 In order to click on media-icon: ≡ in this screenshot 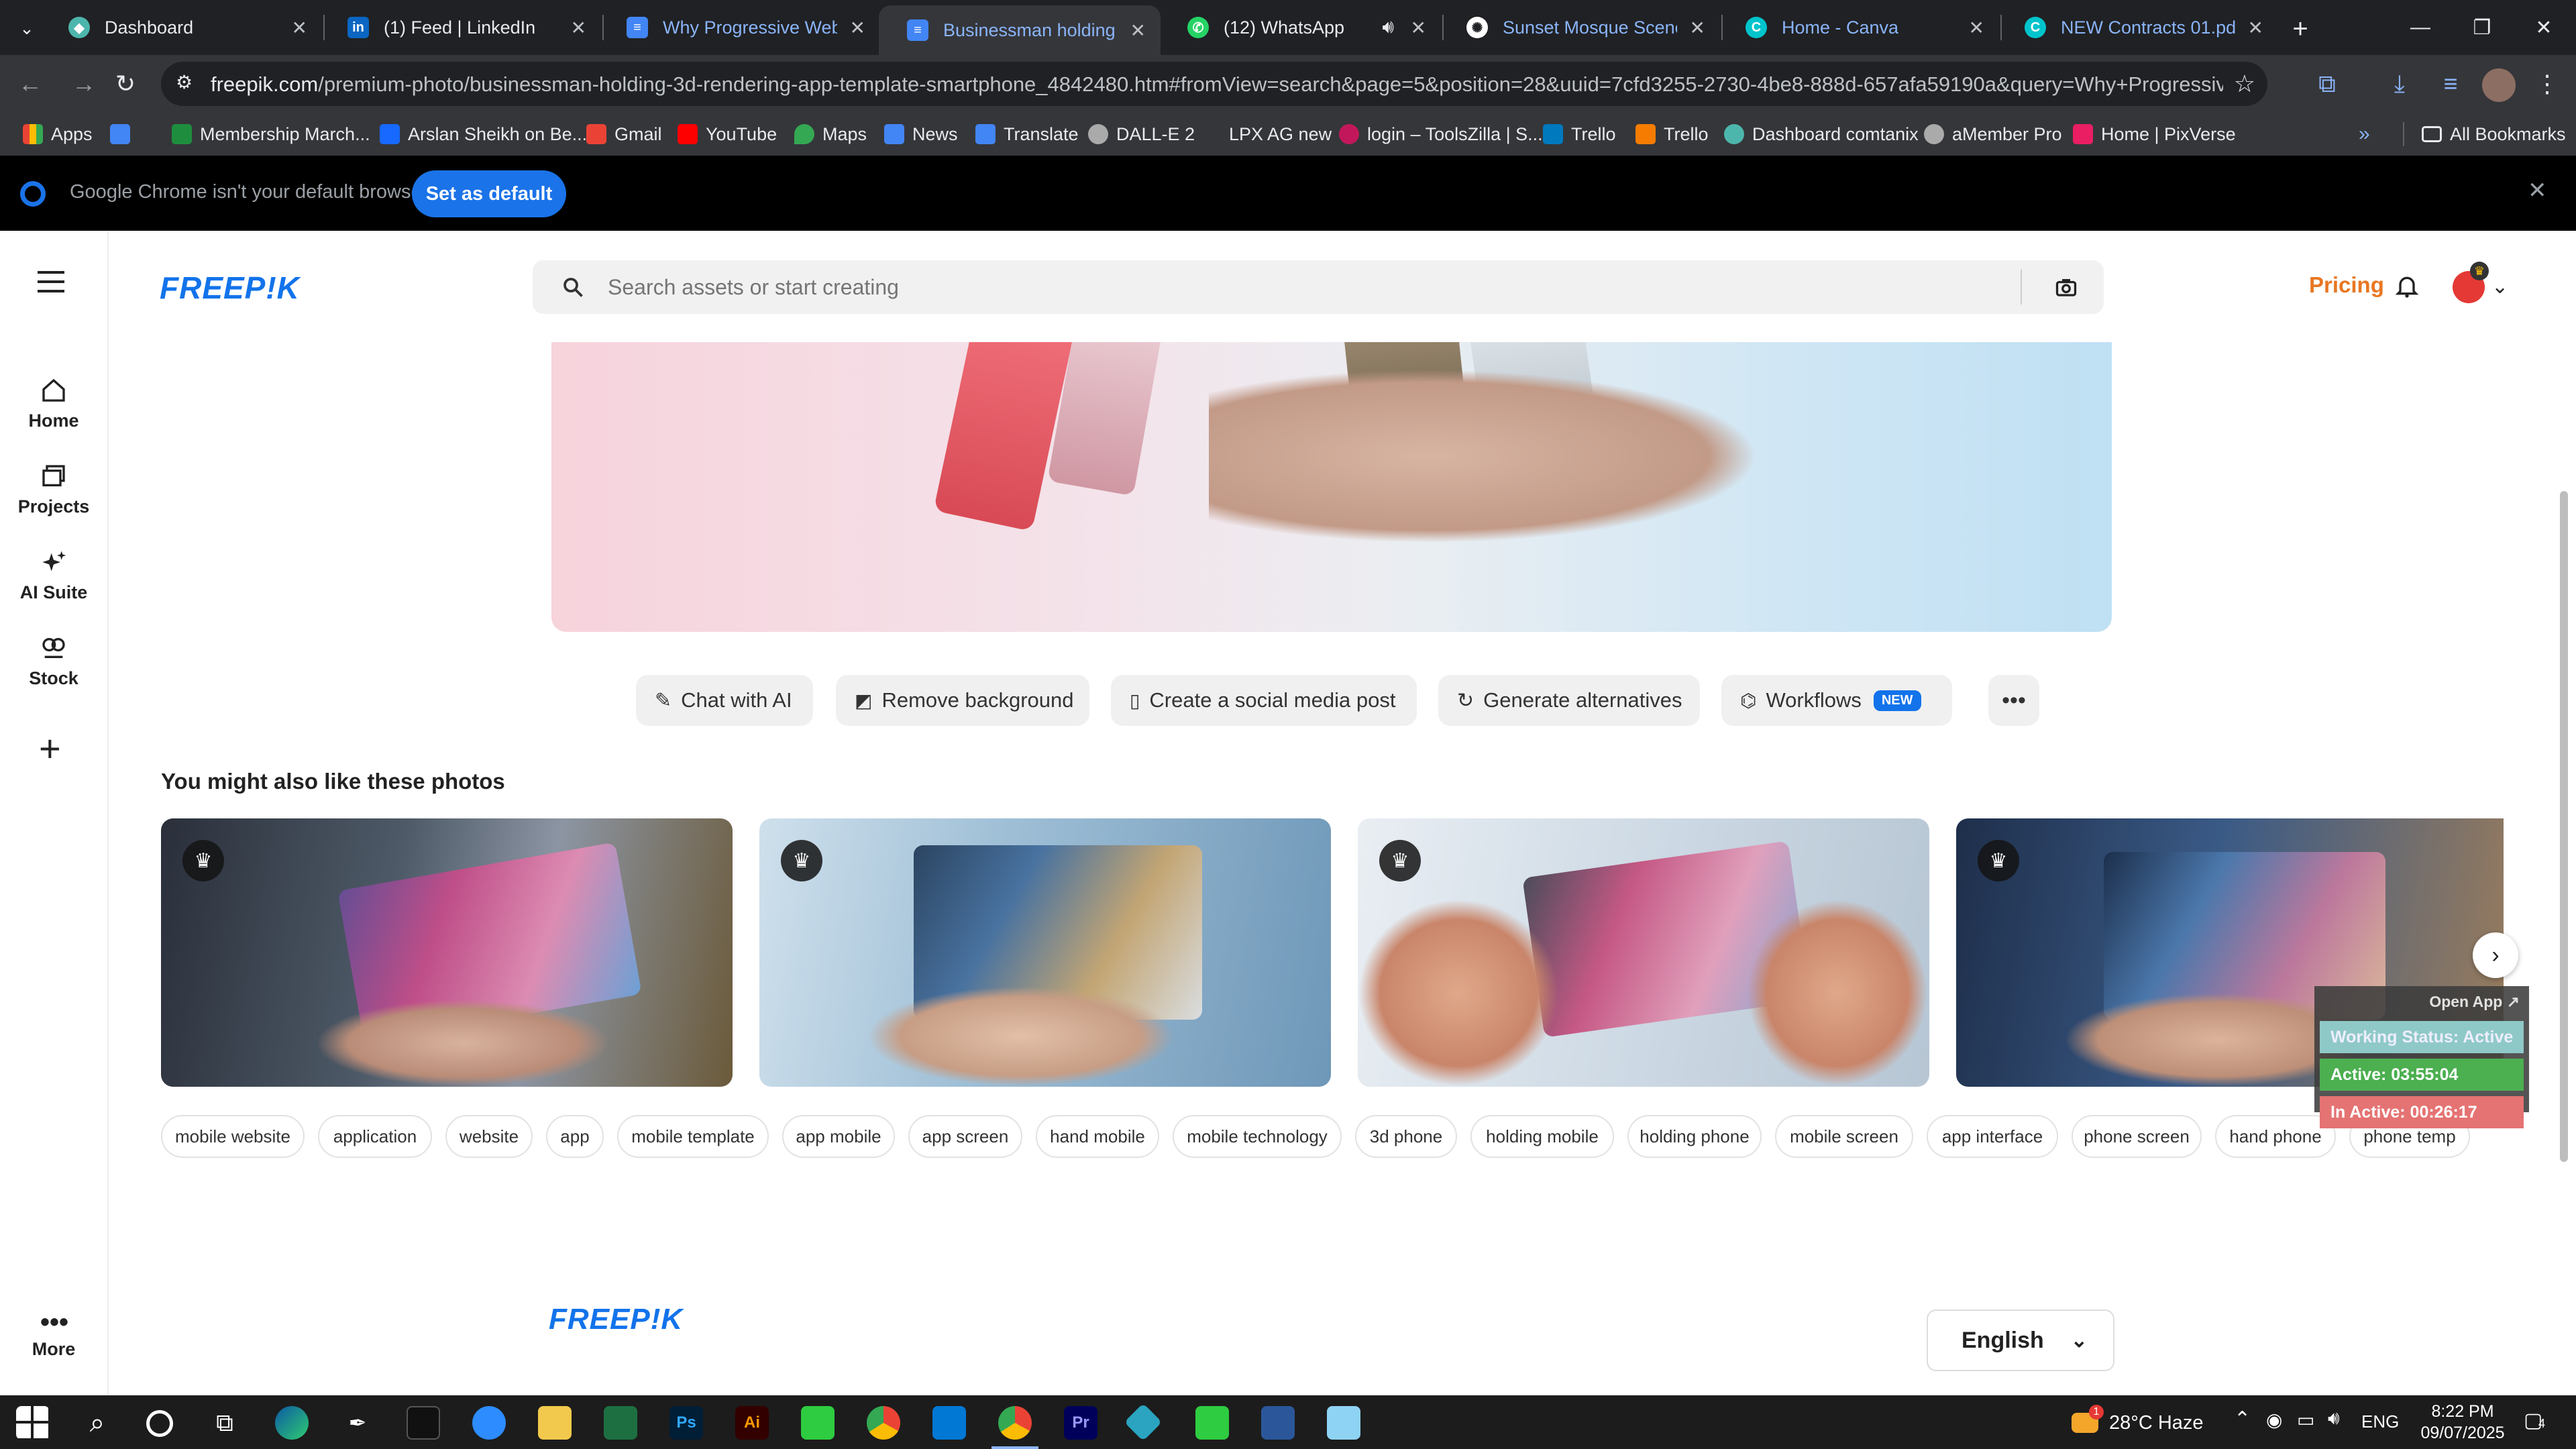, I will do `click(2450, 83)`.